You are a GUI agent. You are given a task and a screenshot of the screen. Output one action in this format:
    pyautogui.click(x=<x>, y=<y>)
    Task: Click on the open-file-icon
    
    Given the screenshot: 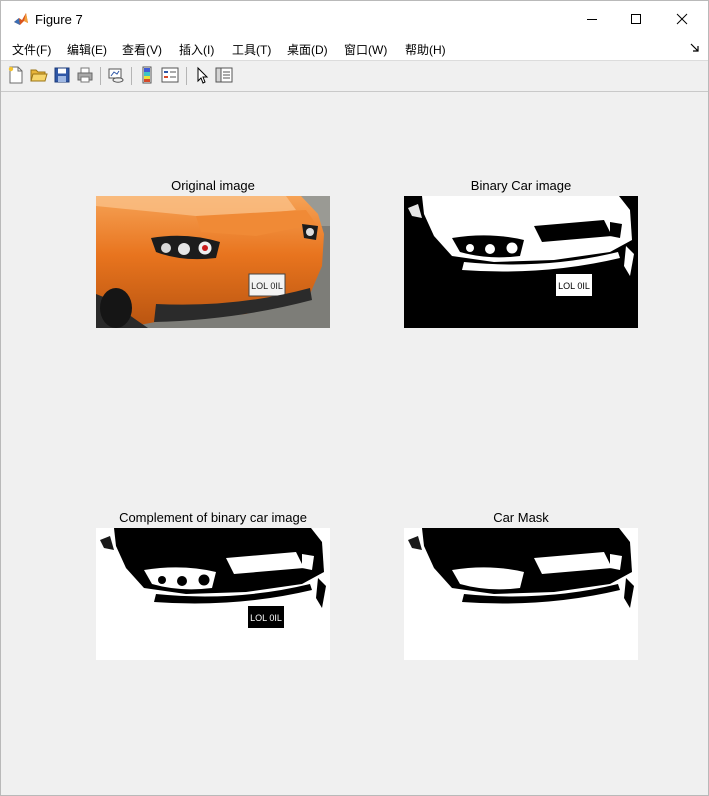 What is the action you would take?
    pyautogui.click(x=39, y=75)
    